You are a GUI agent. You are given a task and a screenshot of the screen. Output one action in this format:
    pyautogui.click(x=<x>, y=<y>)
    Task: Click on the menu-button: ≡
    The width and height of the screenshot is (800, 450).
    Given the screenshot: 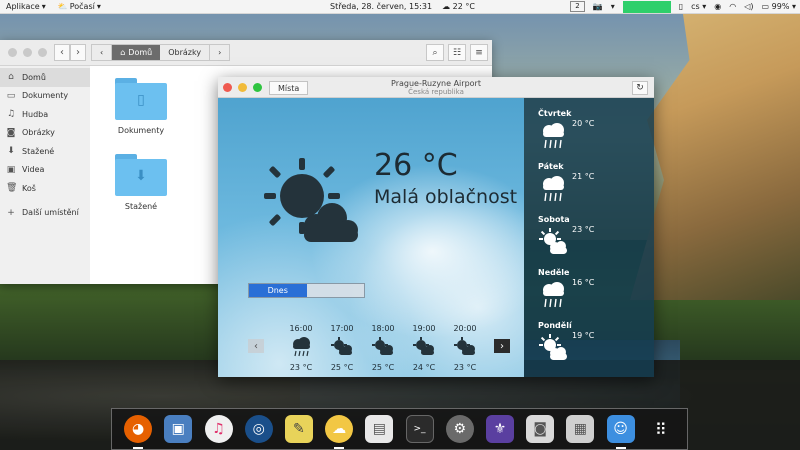 What is the action you would take?
    pyautogui.click(x=479, y=52)
    